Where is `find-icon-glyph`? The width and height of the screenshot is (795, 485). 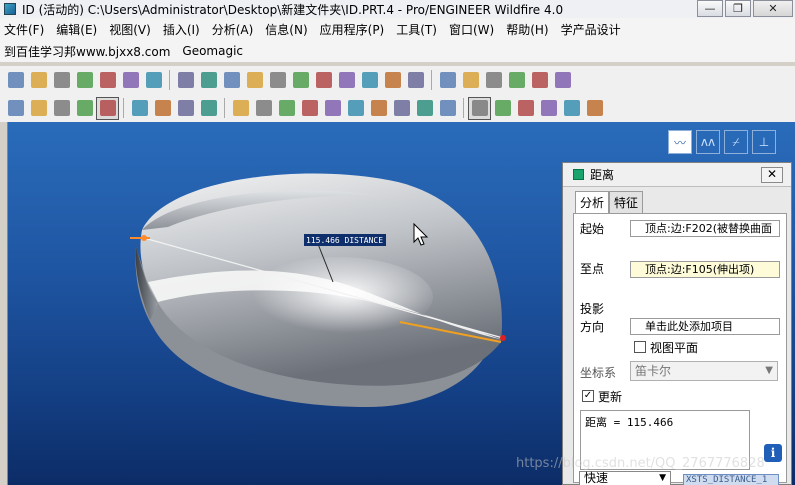 find-icon-glyph is located at coordinates (369, 80).